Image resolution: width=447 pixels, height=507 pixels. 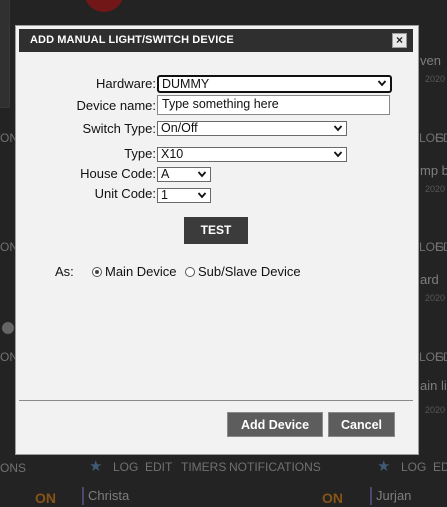 What do you see at coordinates (164, 195) in the screenshot?
I see `unit-code-value: 1` at bounding box center [164, 195].